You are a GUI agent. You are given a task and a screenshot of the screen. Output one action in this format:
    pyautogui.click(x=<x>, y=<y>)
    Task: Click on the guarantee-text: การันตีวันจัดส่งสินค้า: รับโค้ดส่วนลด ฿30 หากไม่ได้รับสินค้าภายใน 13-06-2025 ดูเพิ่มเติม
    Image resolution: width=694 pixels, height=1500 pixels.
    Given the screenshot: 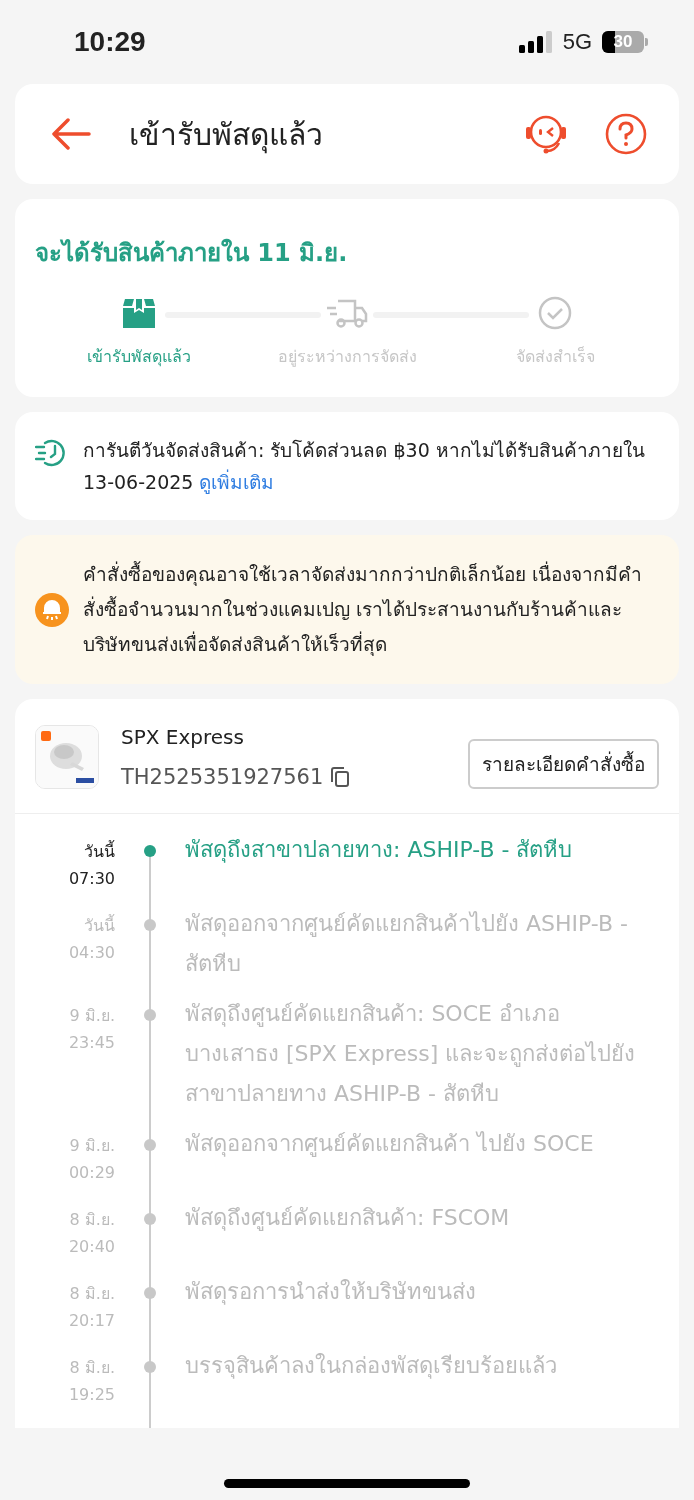 What is the action you would take?
    pyautogui.click(x=364, y=467)
    